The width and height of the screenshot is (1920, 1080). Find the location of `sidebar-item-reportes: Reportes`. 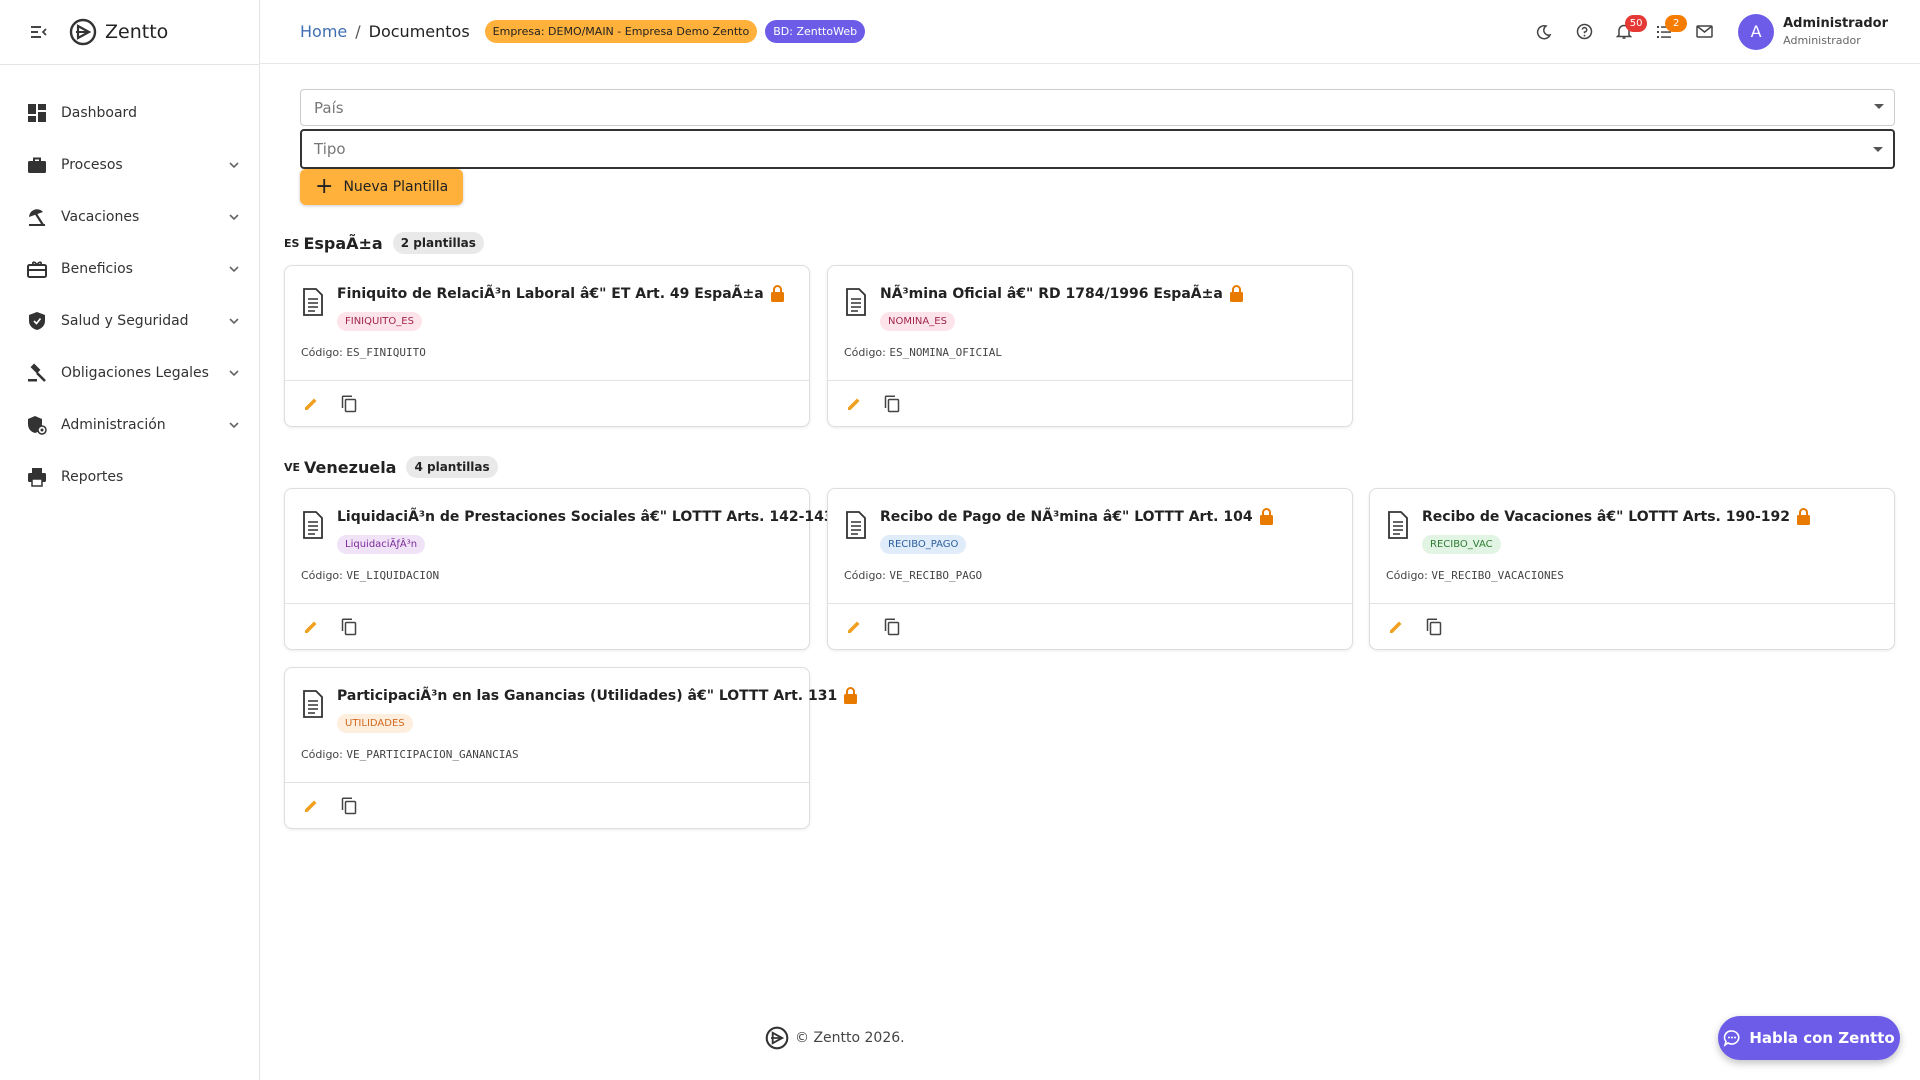

sidebar-item-reportes: Reportes is located at coordinates (129, 477).